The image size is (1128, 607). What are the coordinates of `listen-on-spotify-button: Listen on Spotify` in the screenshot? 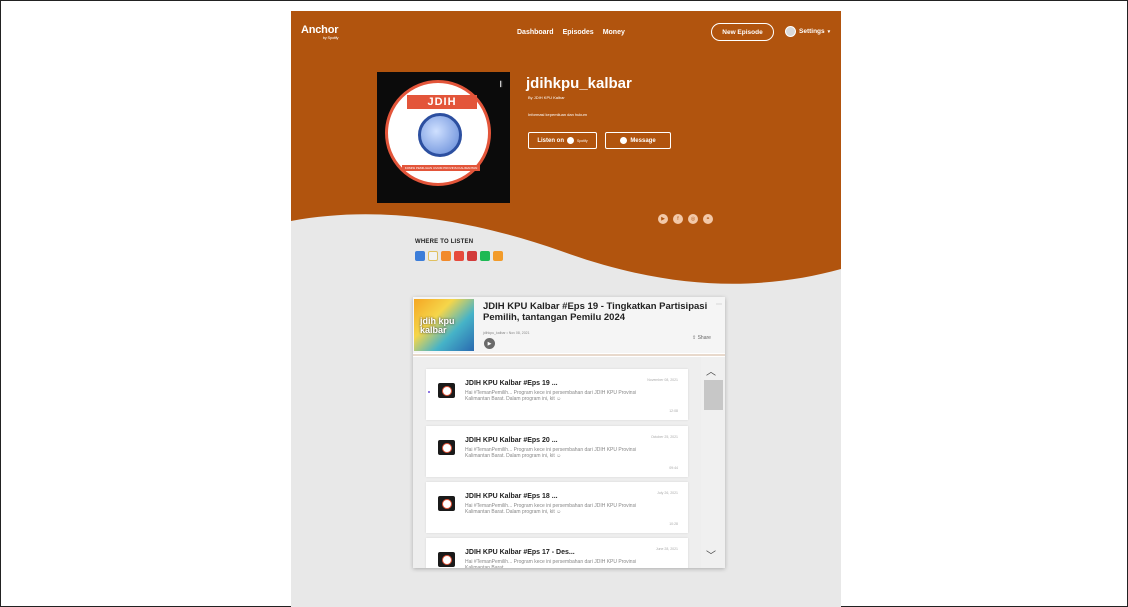 It's located at (562, 140).